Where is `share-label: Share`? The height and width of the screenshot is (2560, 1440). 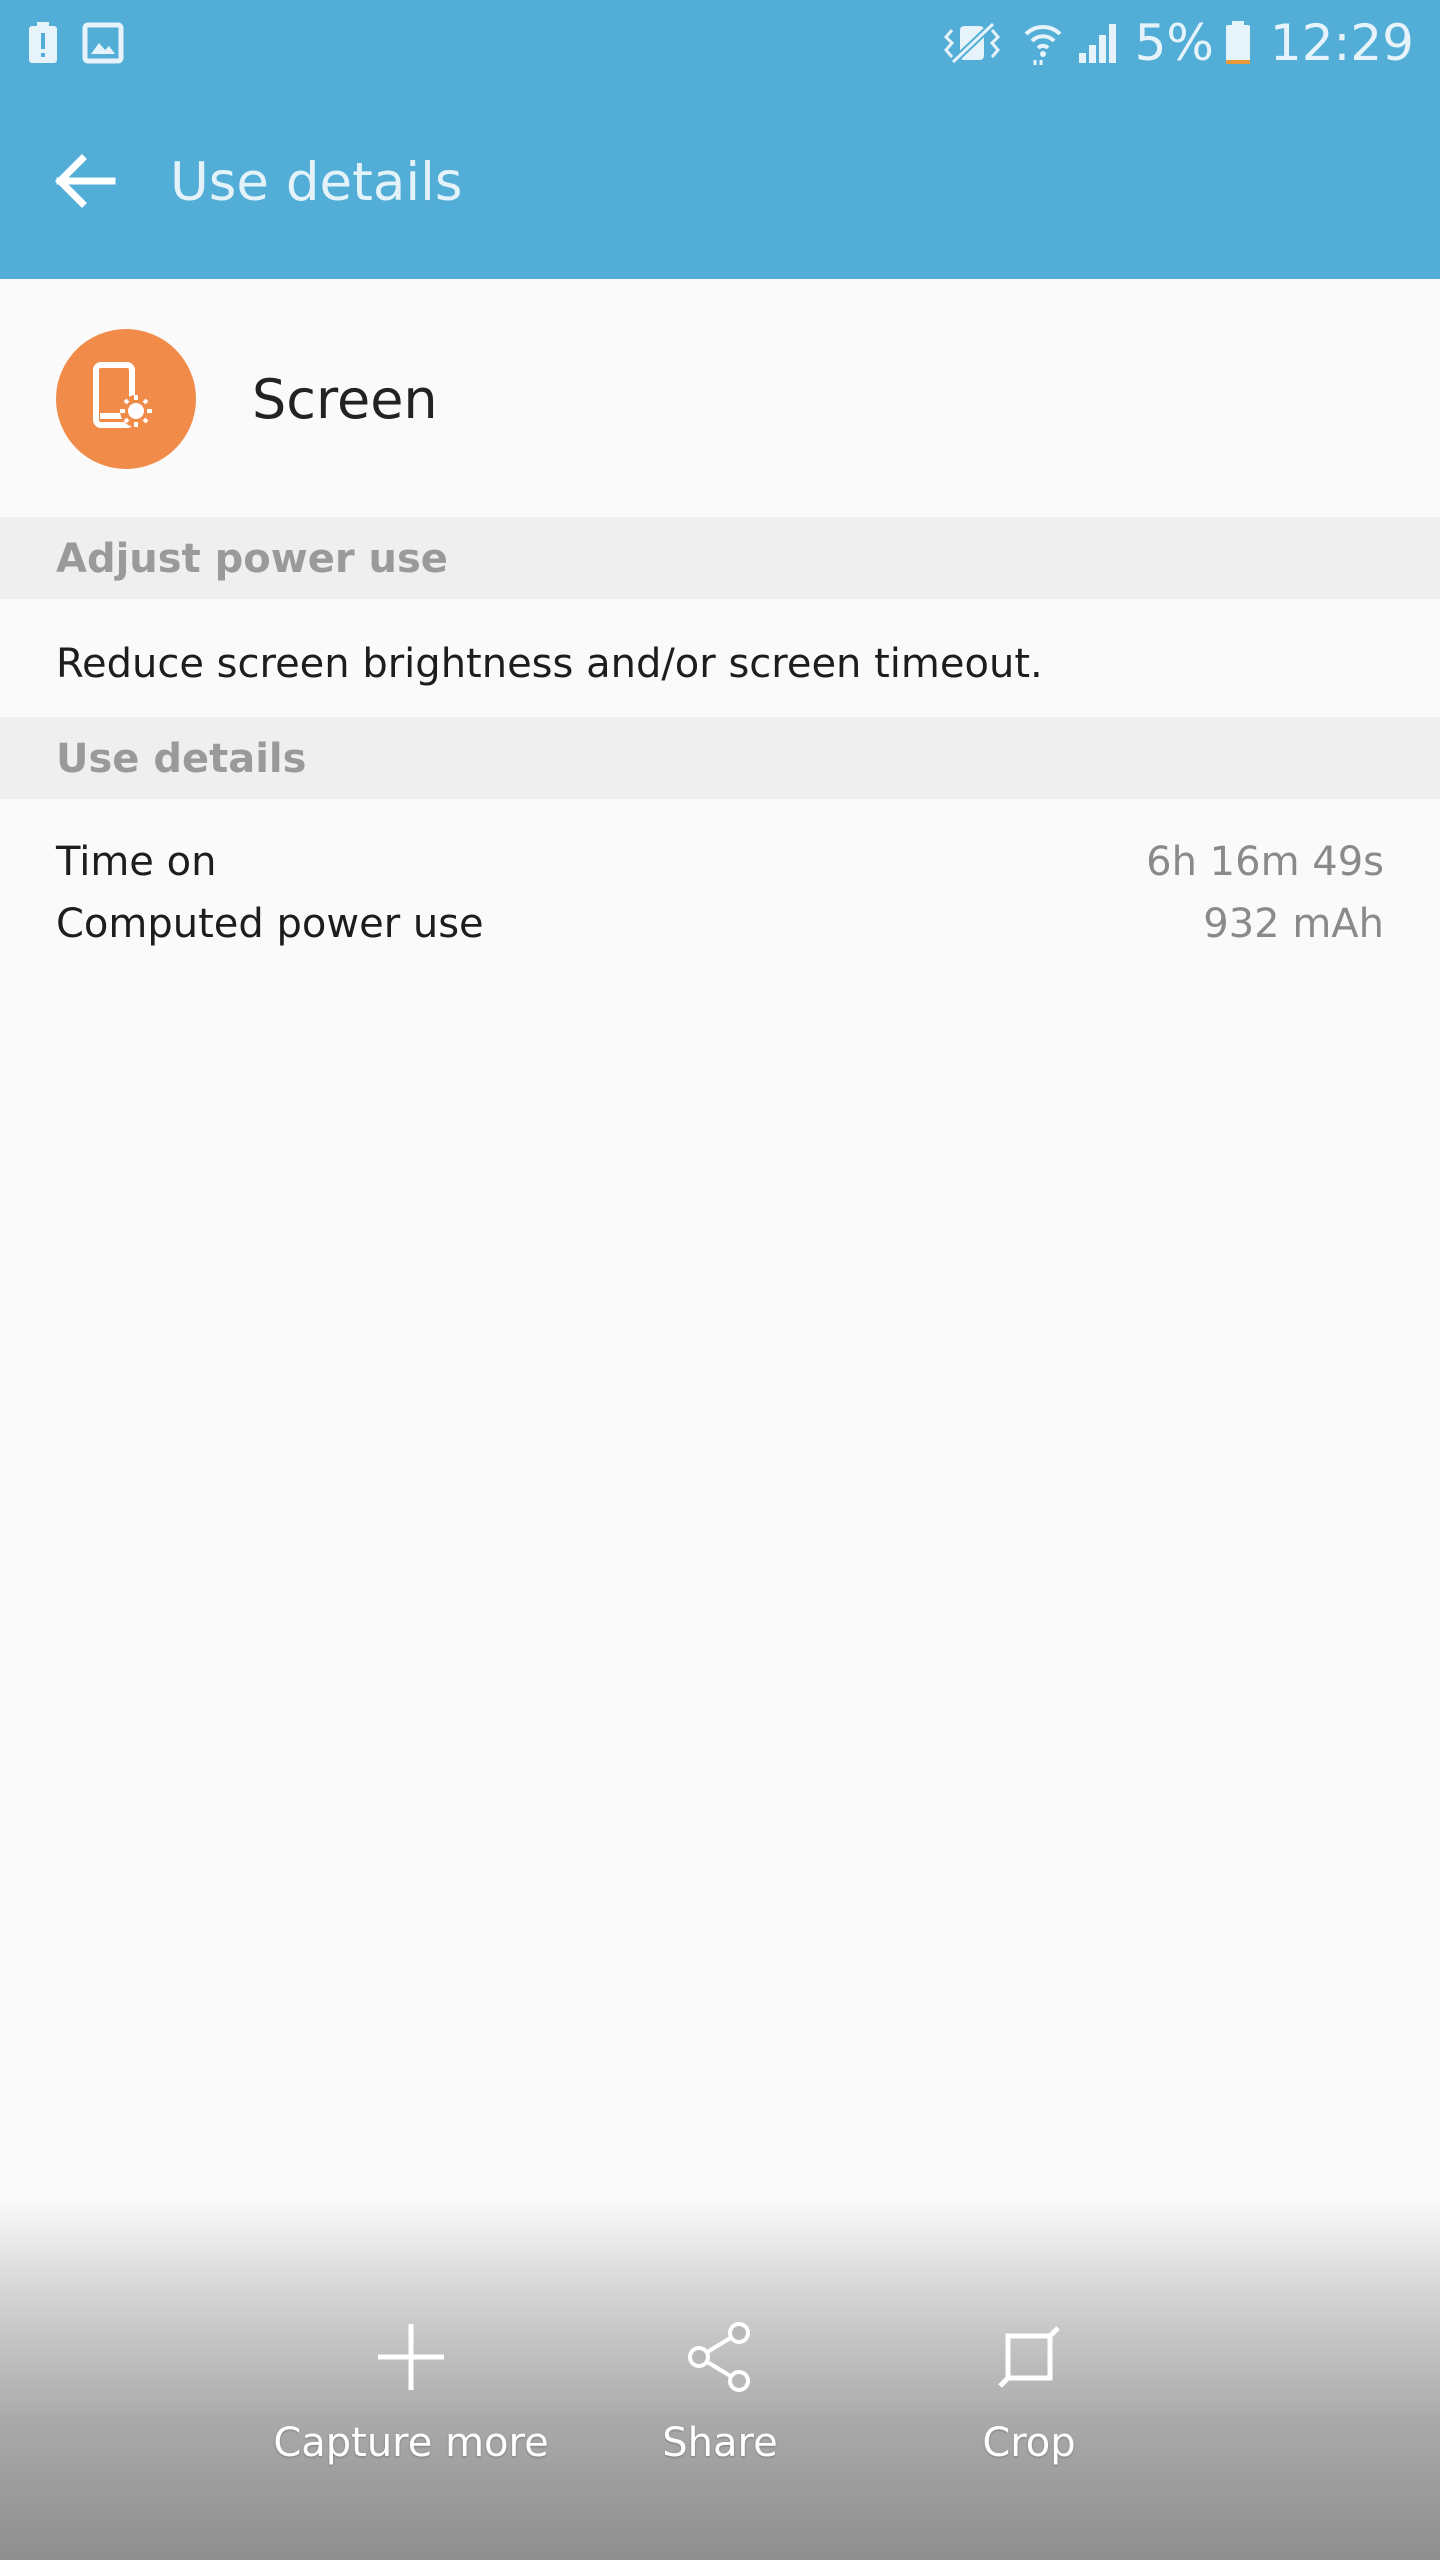
share-label: Share is located at coordinates (720, 2443).